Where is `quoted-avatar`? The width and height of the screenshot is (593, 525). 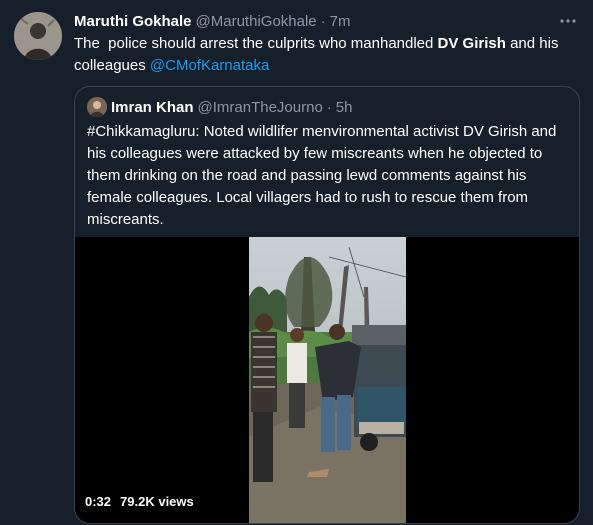 quoted-avatar is located at coordinates (97, 107).